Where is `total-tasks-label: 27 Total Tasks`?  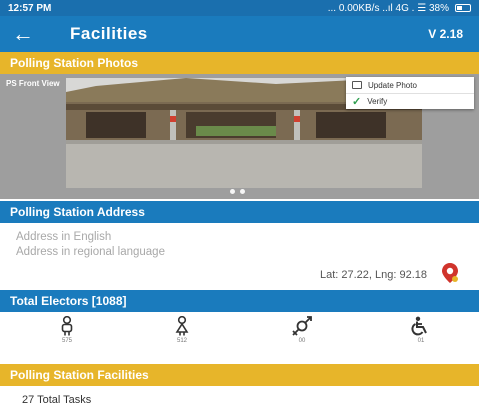 total-tasks-label: 27 Total Tasks is located at coordinates (57, 398).